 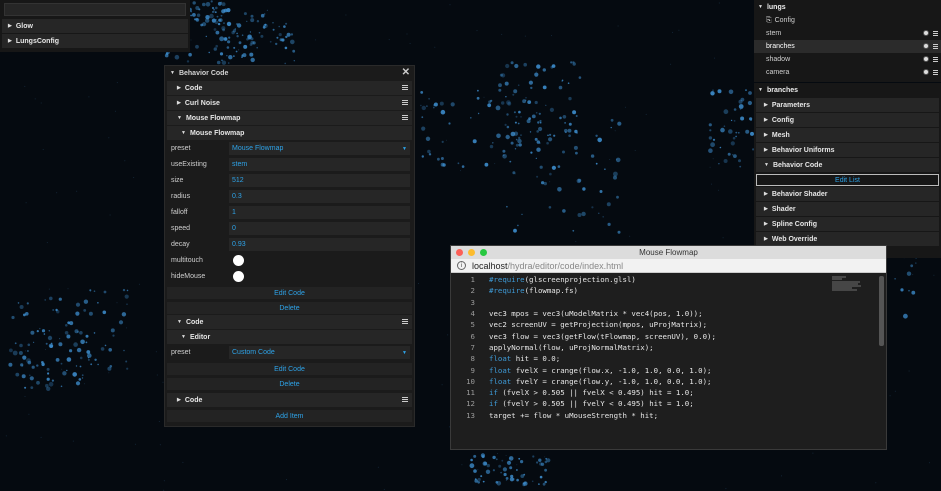 What do you see at coordinates (847, 90) in the screenshot?
I see `branches-header: ▼ branches` at bounding box center [847, 90].